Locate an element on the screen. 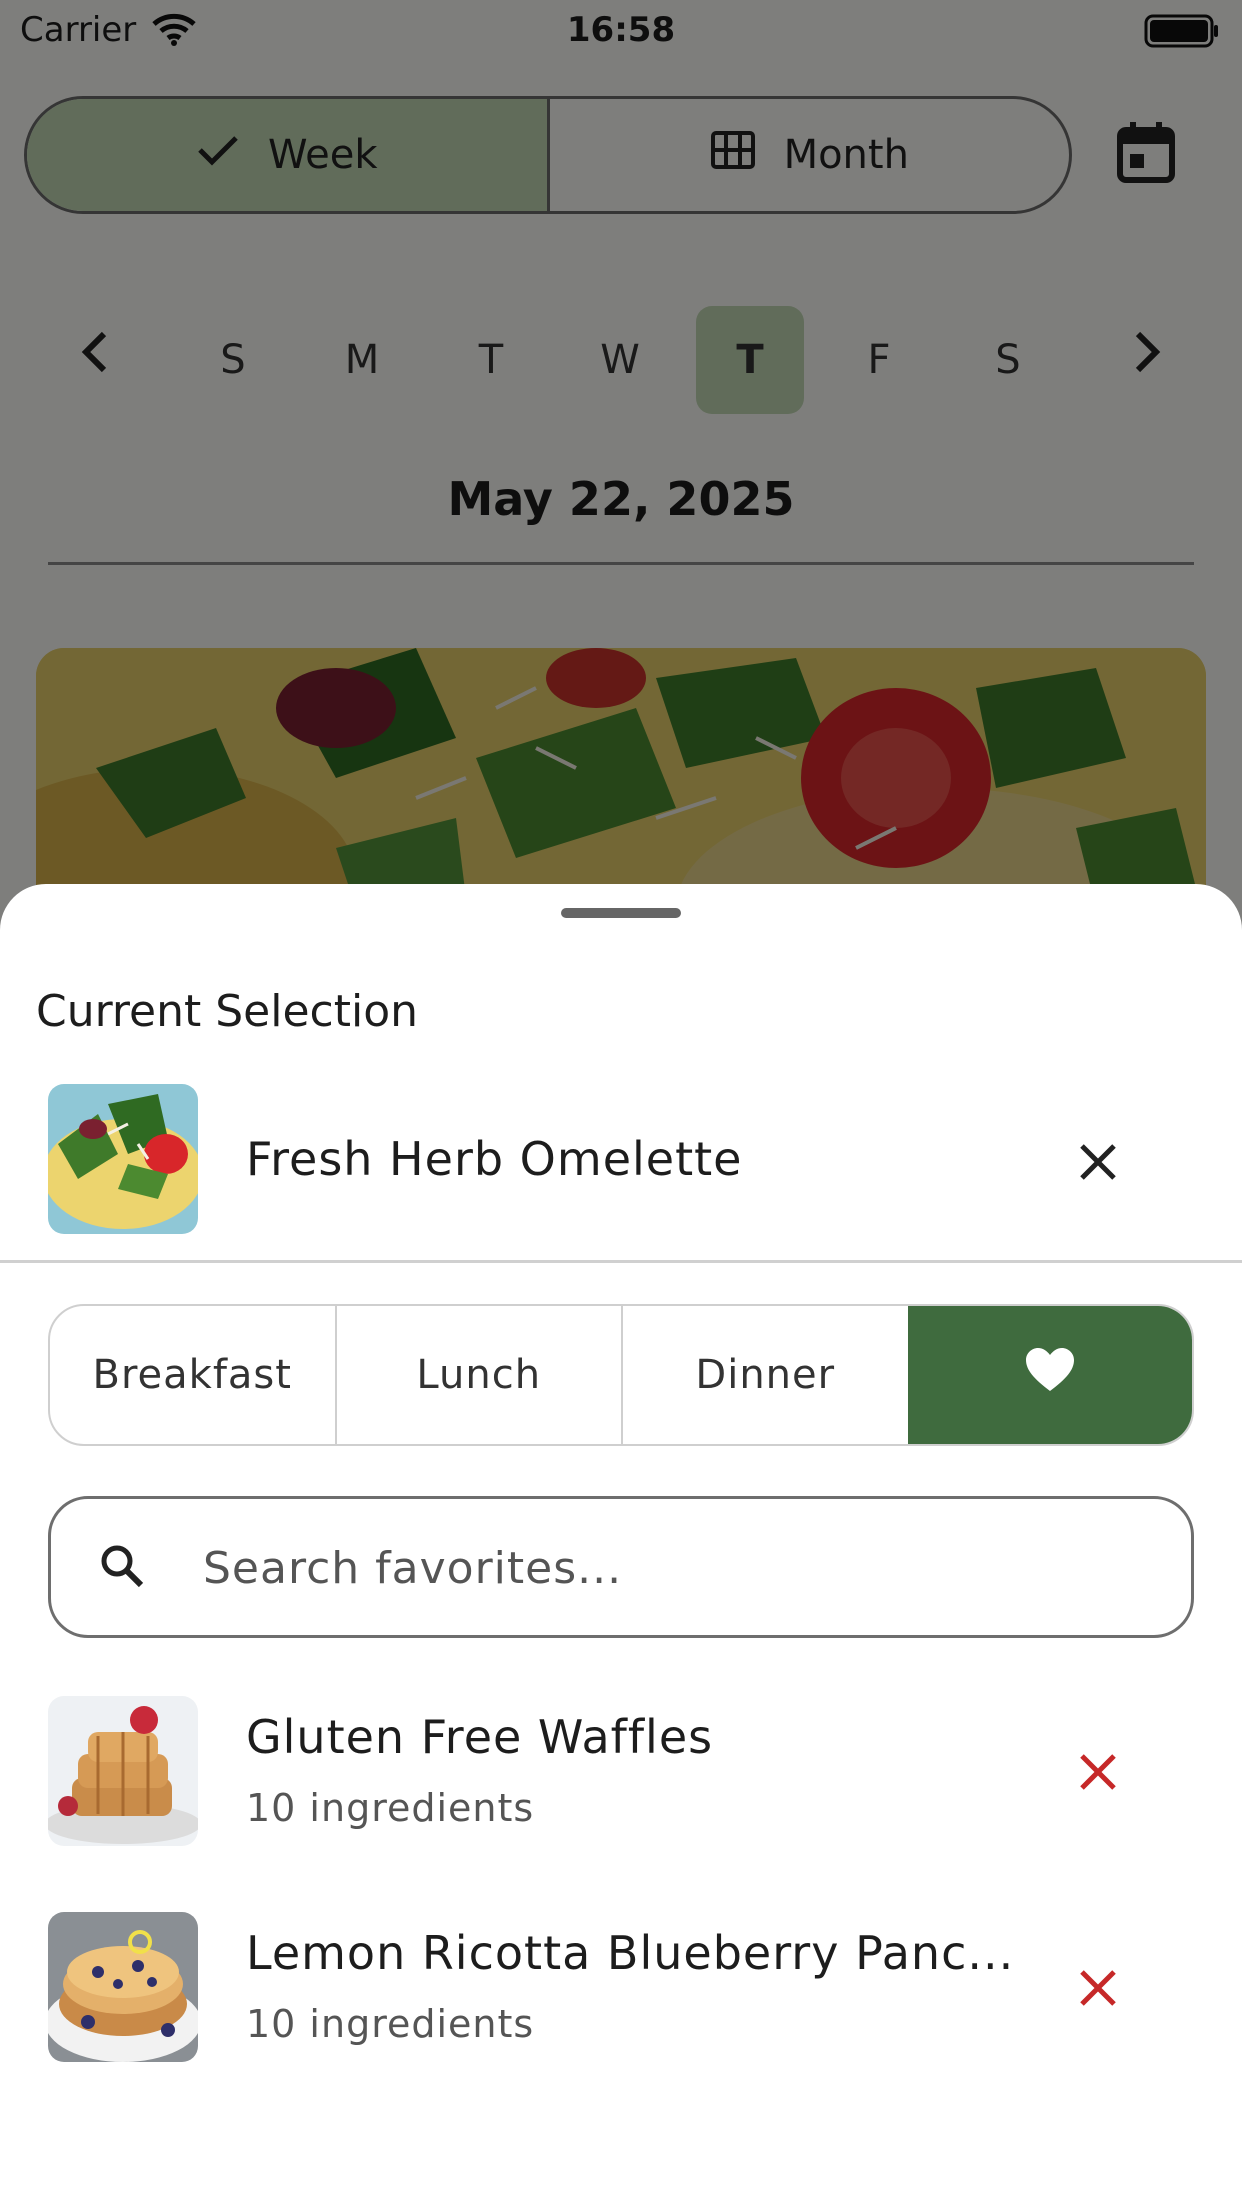  favorite-item: Gluten Free Waffles 10 ingredients is located at coordinates (621, 1776).